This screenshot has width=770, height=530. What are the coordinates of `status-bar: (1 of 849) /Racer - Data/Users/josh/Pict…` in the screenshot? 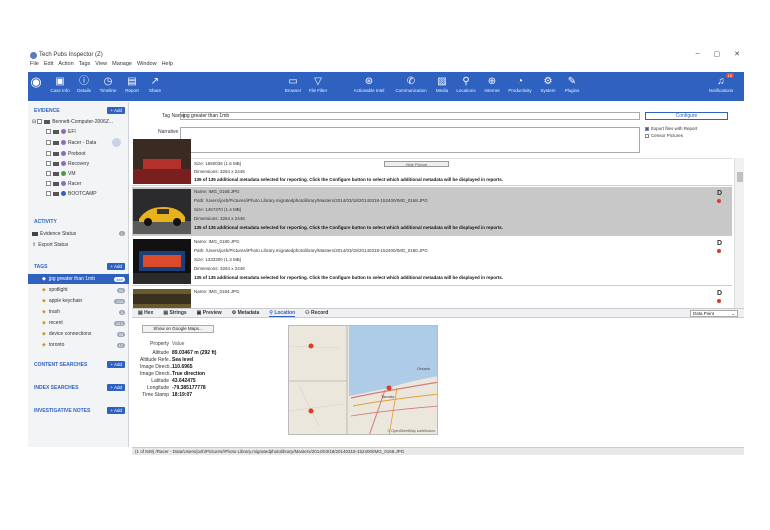 It's located at (438, 451).